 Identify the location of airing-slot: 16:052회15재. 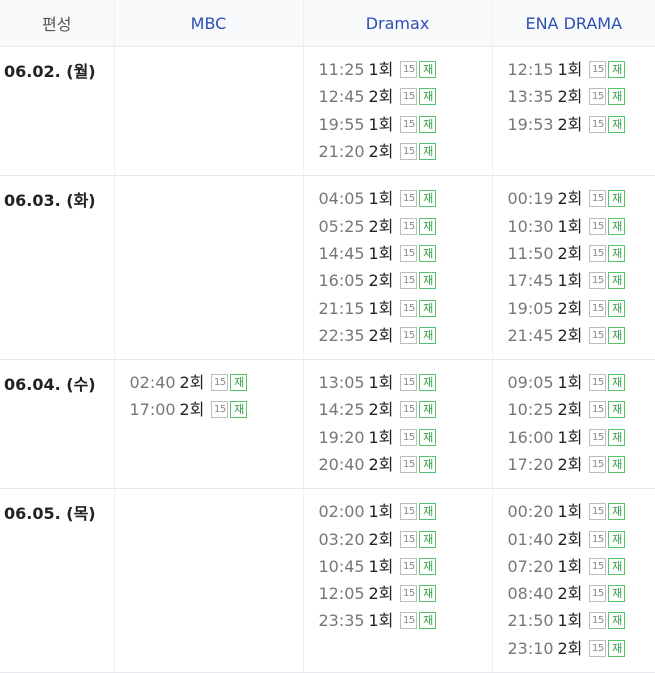
(405, 280).